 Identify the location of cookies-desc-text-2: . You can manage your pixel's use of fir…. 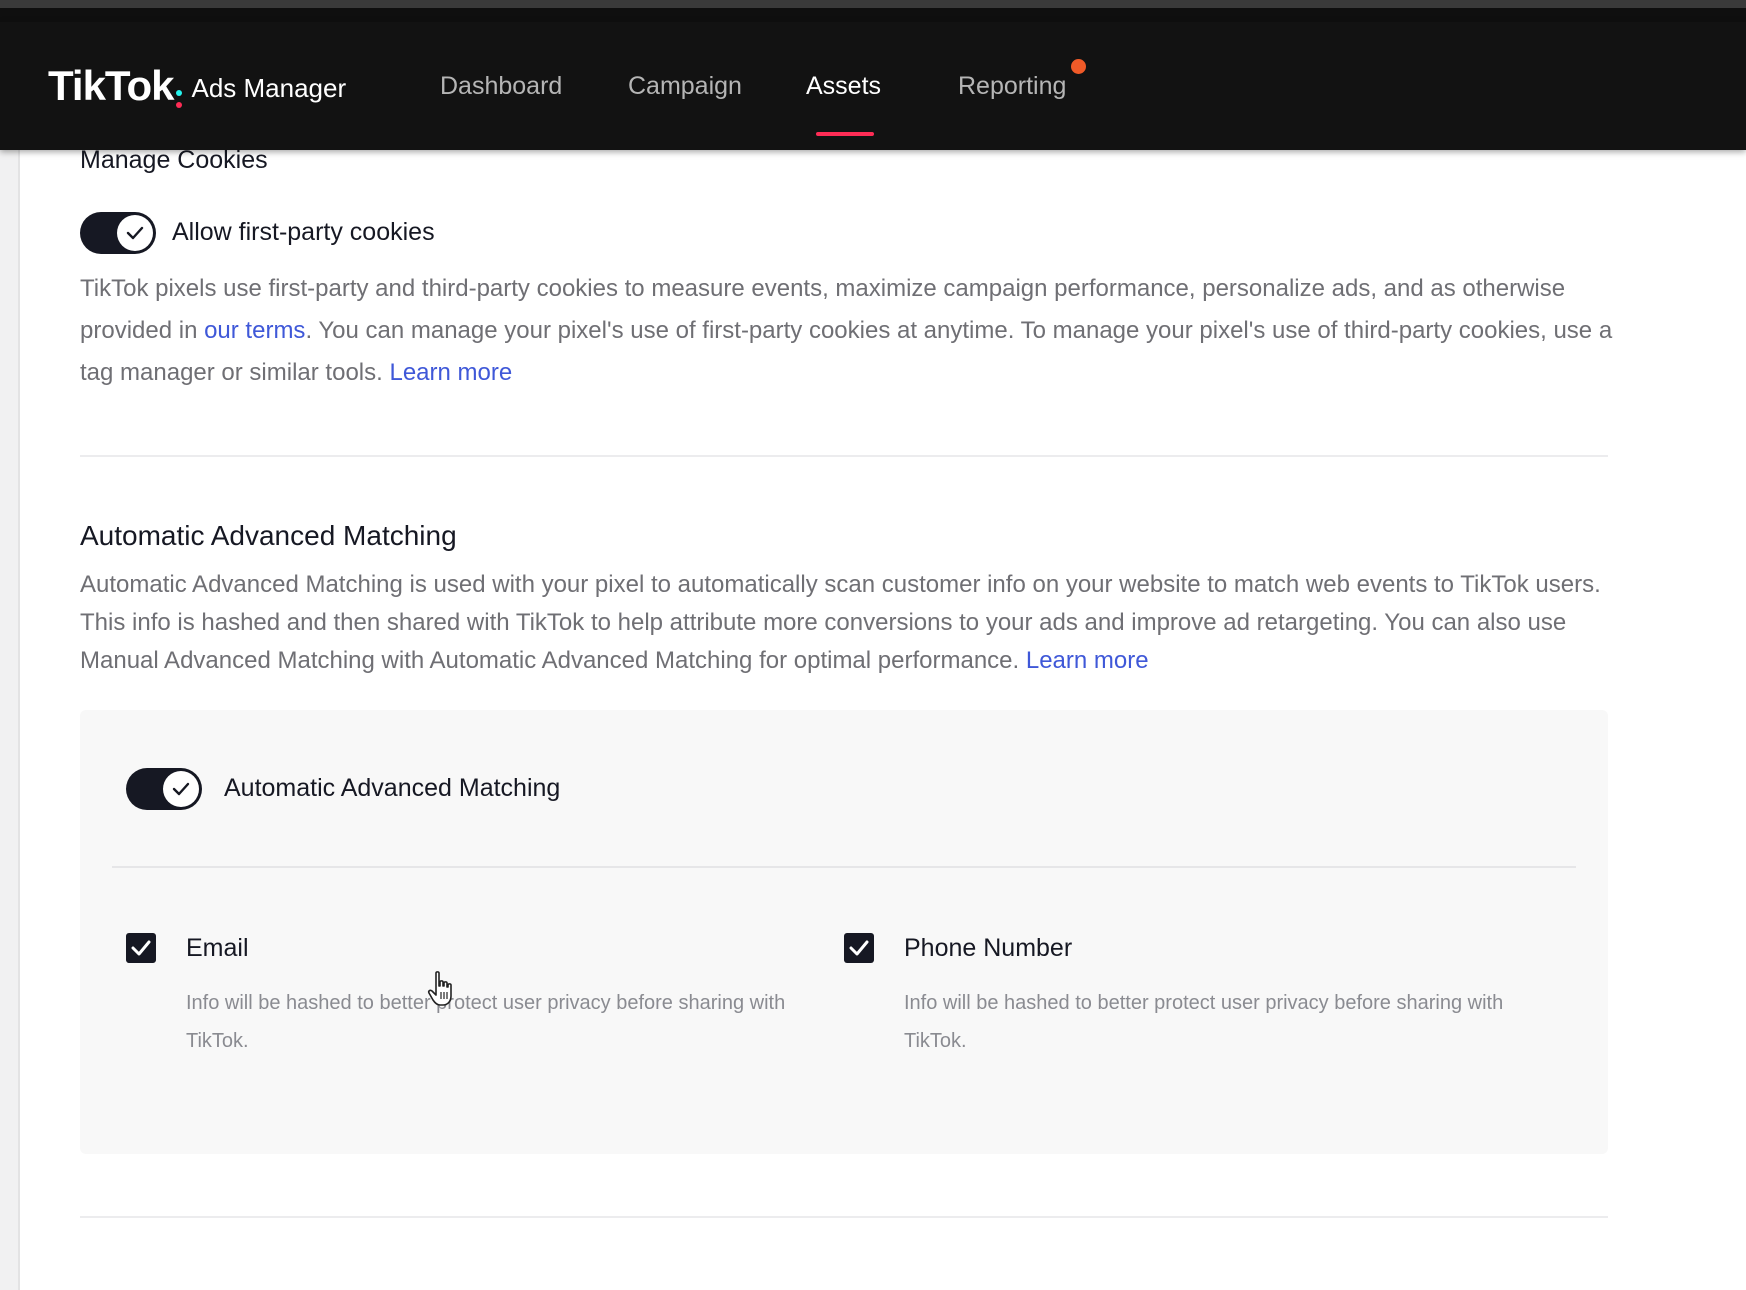
(846, 351).